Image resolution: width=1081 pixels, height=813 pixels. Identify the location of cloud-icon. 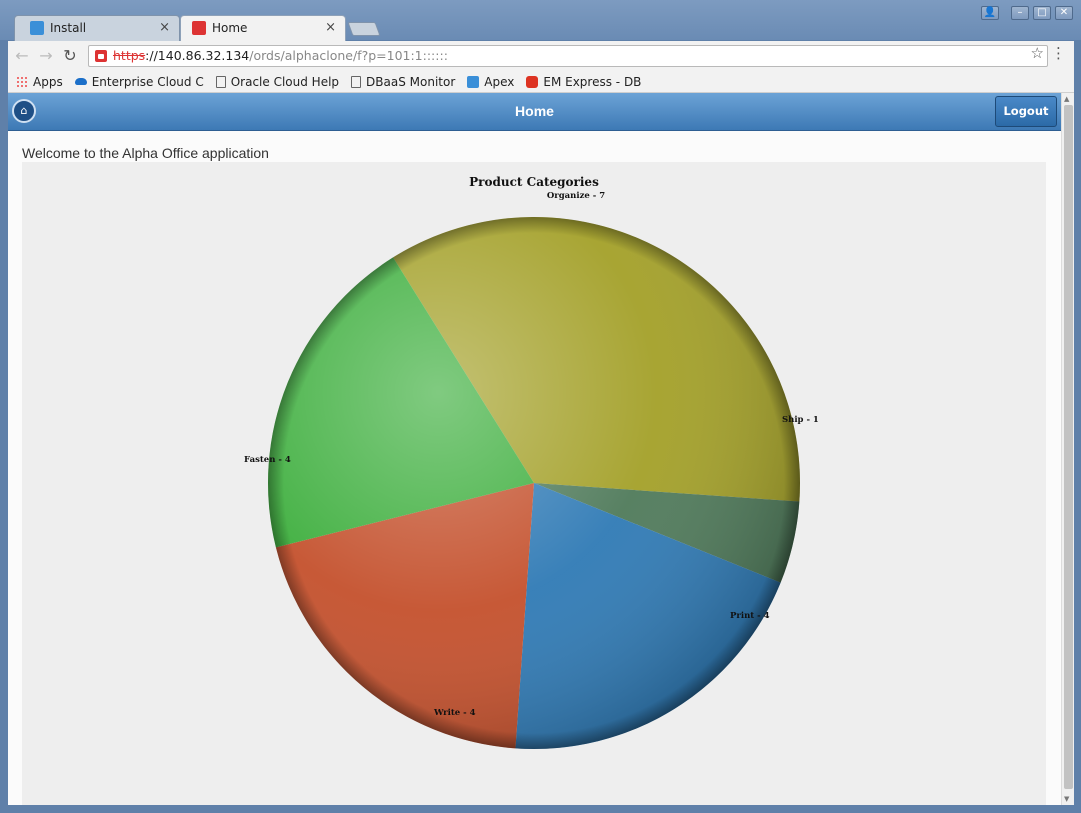
(80, 81).